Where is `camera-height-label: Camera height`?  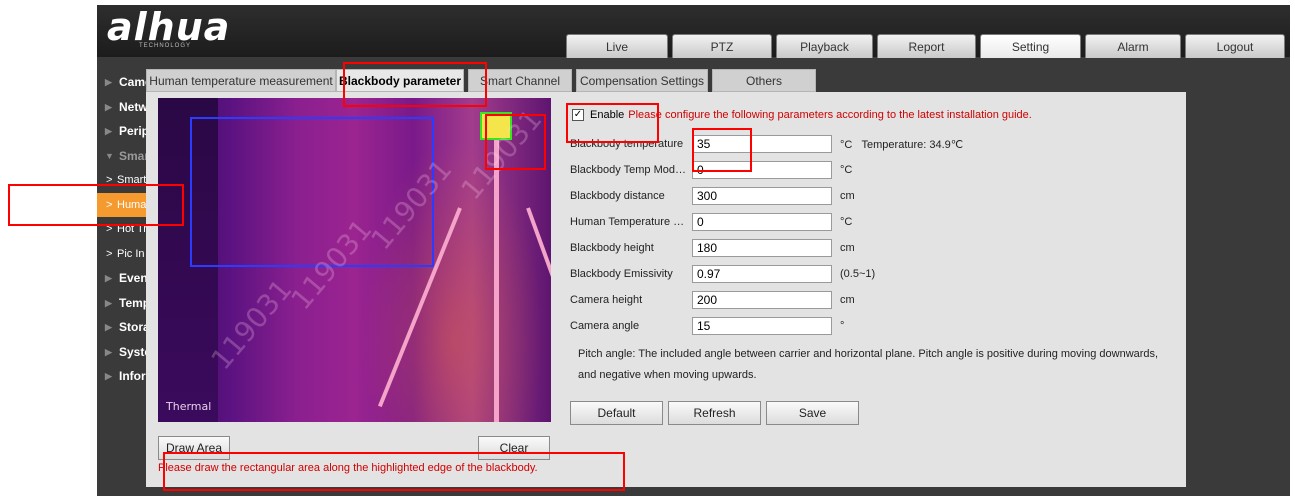 camera-height-label: Camera height is located at coordinates (606, 300).